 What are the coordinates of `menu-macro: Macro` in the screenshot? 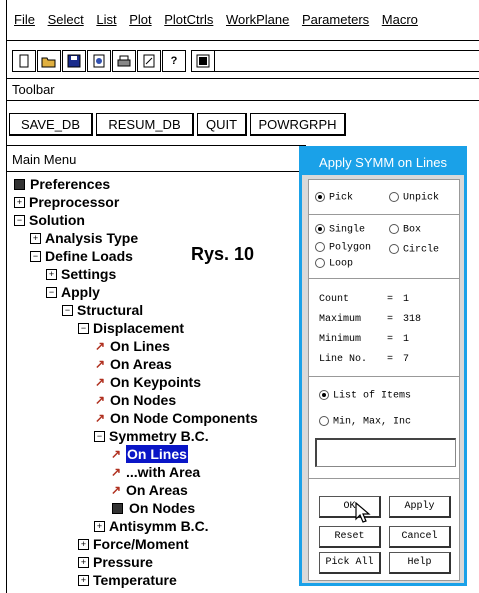 It's located at (400, 19).